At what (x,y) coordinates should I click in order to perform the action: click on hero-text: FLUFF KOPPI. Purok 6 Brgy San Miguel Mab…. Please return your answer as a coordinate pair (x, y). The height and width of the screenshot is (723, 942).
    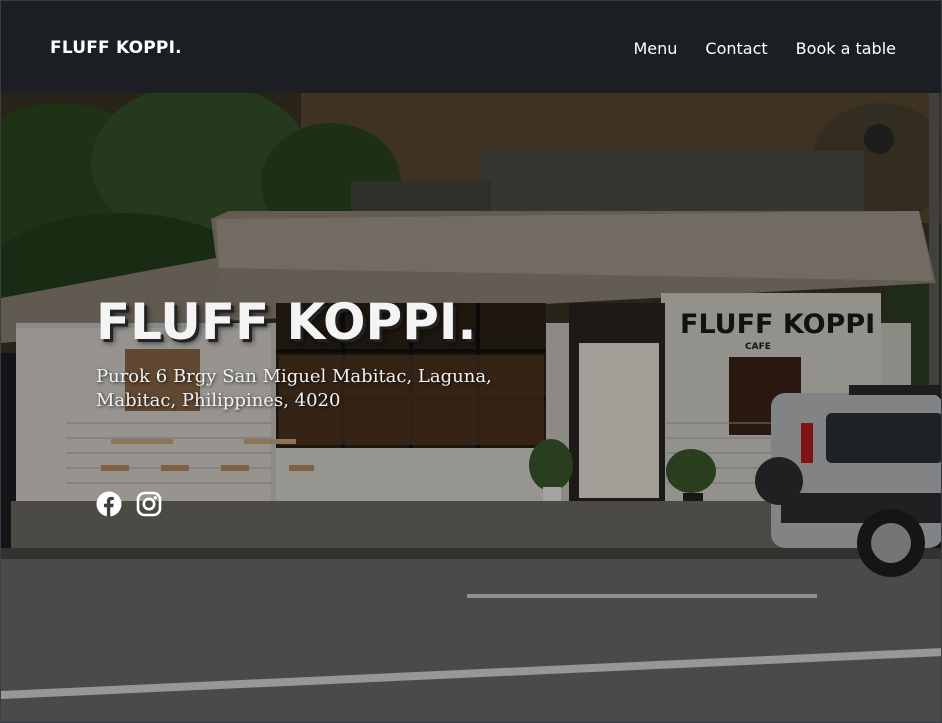
    Looking at the image, I should click on (294, 353).